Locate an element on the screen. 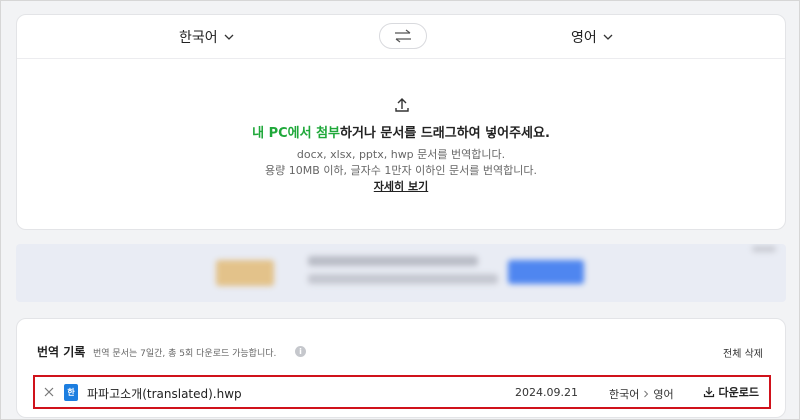 The image size is (800, 420). ad-banner is located at coordinates (401, 273).